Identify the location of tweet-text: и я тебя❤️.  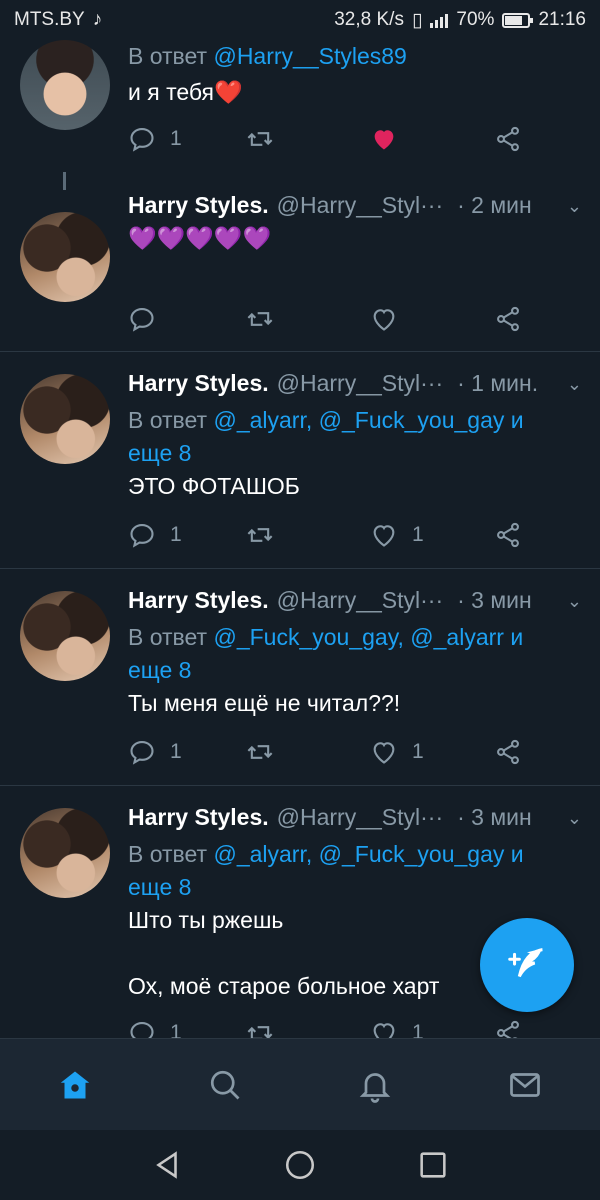
(185, 92).